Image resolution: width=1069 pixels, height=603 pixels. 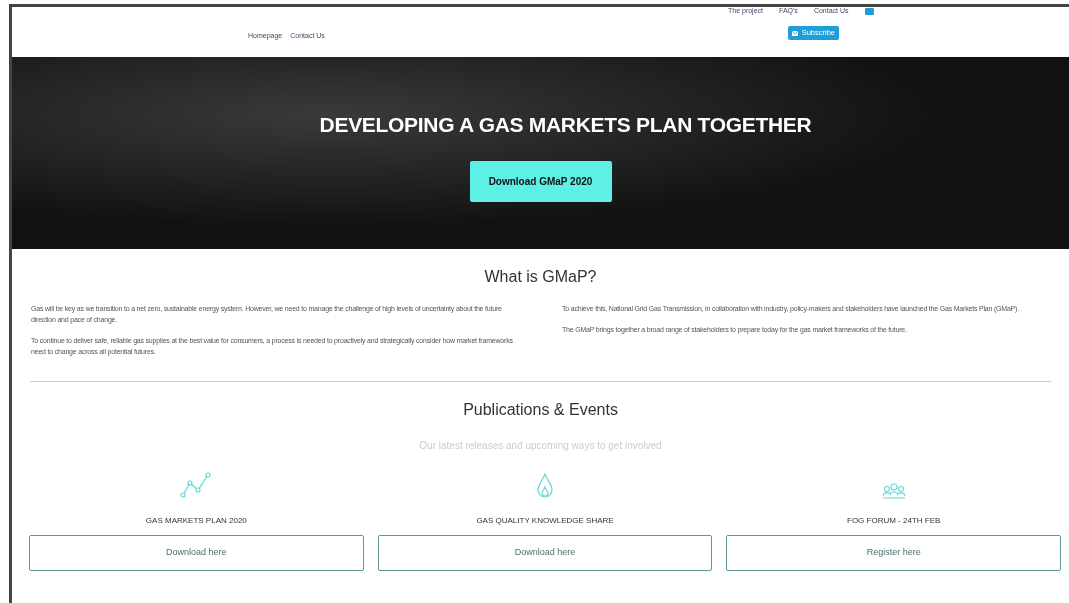 What do you see at coordinates (545, 521) in the screenshot?
I see `item-title: GAS QUALITY KNOWLEDGE SHARE` at bounding box center [545, 521].